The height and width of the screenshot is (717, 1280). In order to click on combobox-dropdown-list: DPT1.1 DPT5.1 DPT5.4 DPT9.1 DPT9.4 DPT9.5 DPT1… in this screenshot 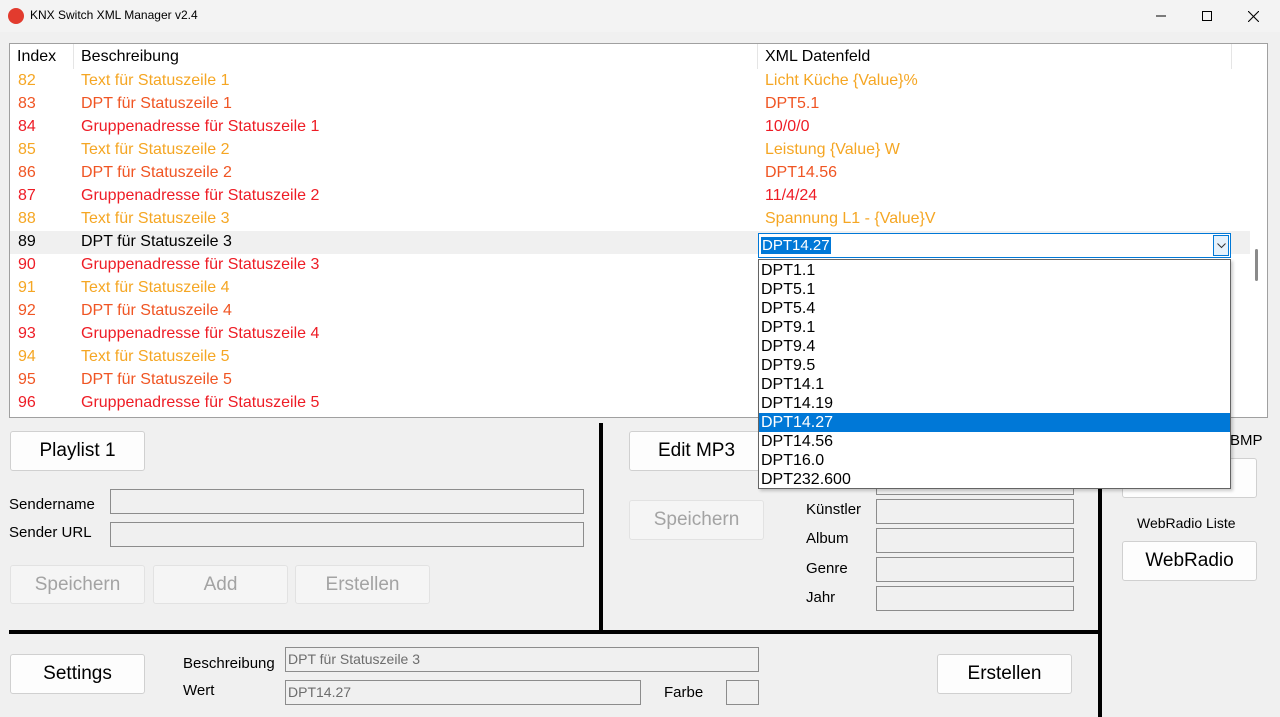, I will do `click(994, 374)`.